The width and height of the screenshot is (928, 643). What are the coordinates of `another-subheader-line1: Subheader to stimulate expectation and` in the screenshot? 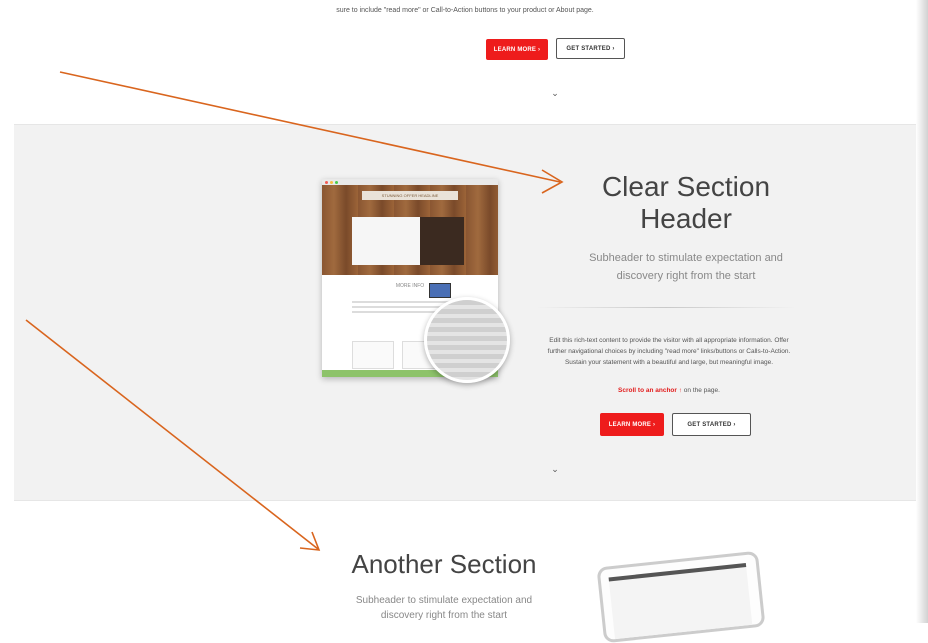 It's located at (444, 600).